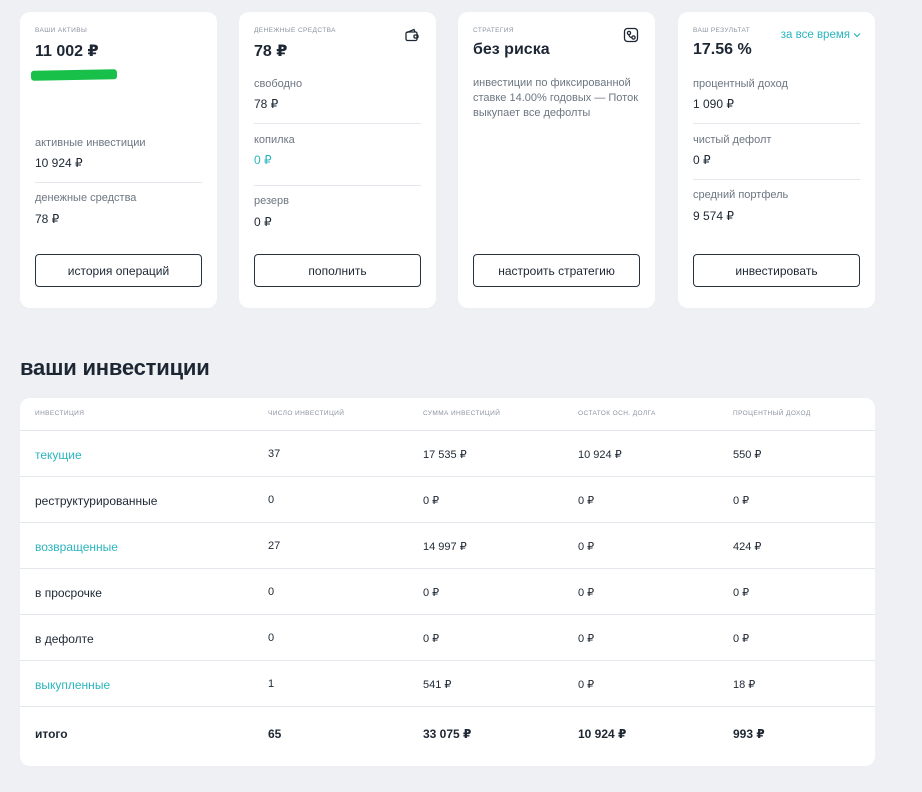 Image resolution: width=922 pixels, height=792 pixels. I want to click on assets-total: 11 002 ₽, so click(67, 51).